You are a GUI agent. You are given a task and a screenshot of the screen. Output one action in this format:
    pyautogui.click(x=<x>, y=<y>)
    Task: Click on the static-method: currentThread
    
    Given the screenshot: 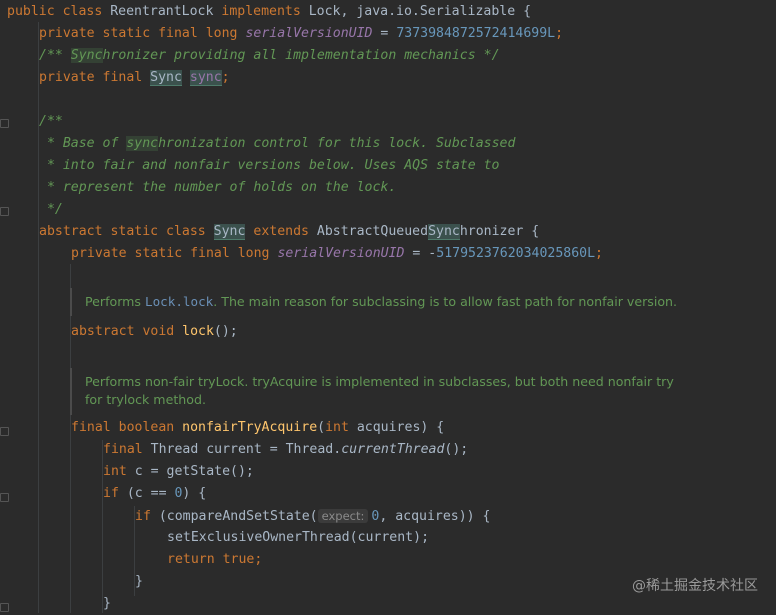 What is the action you would take?
    pyautogui.click(x=393, y=449)
    